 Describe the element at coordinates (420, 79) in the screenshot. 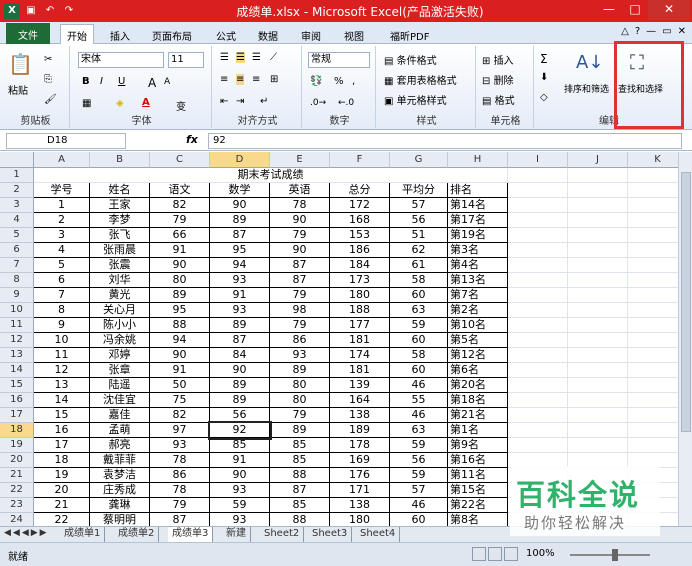

I see `format-as-table-button: ▦ 套用表格格式` at that location.